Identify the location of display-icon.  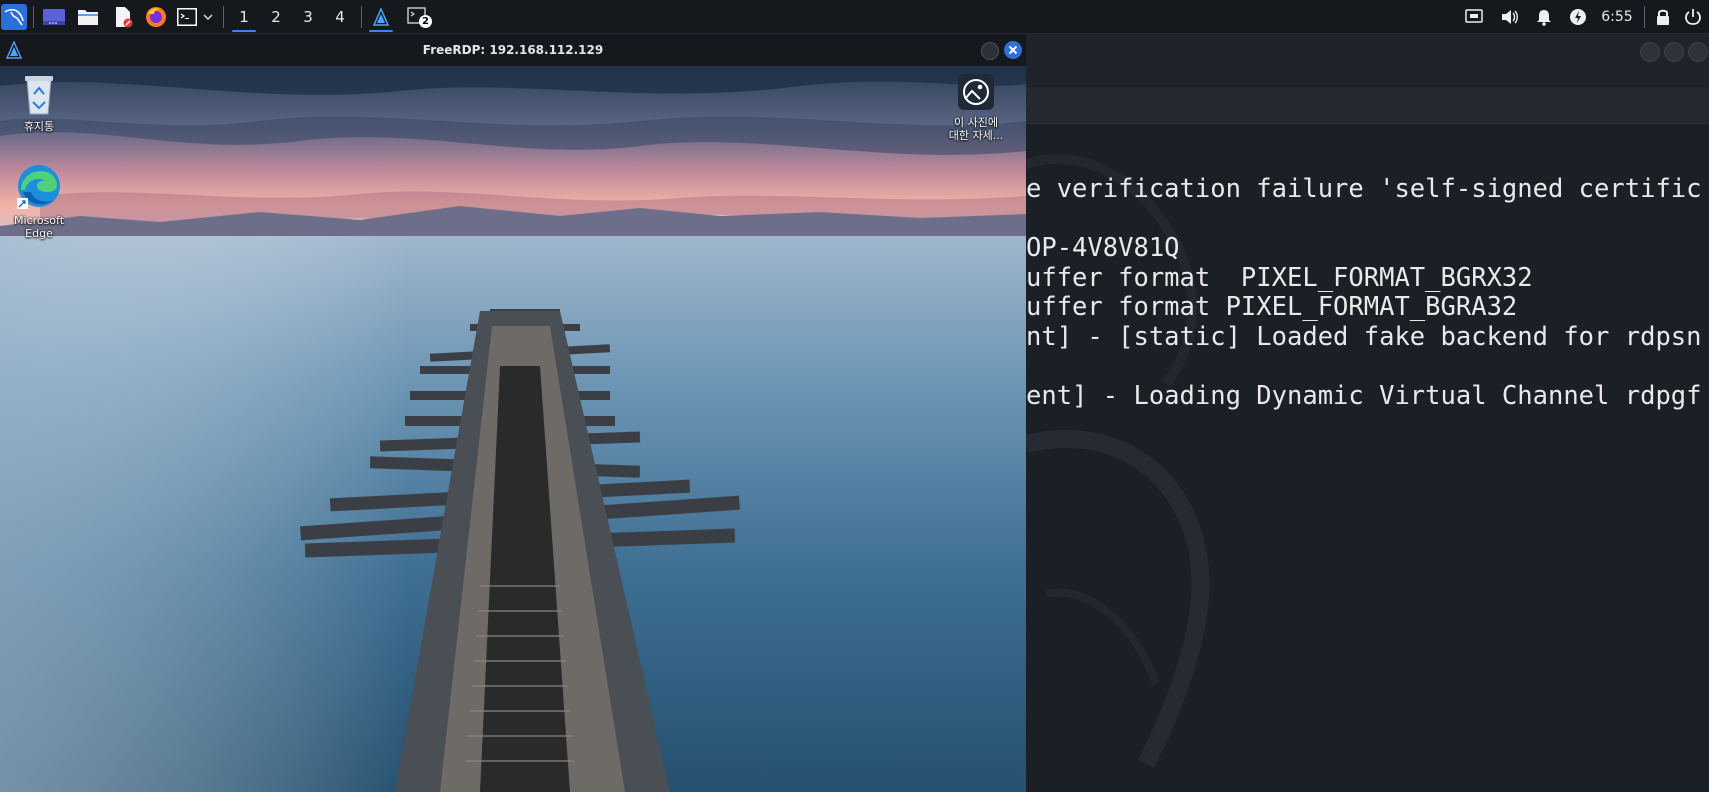
(1474, 17).